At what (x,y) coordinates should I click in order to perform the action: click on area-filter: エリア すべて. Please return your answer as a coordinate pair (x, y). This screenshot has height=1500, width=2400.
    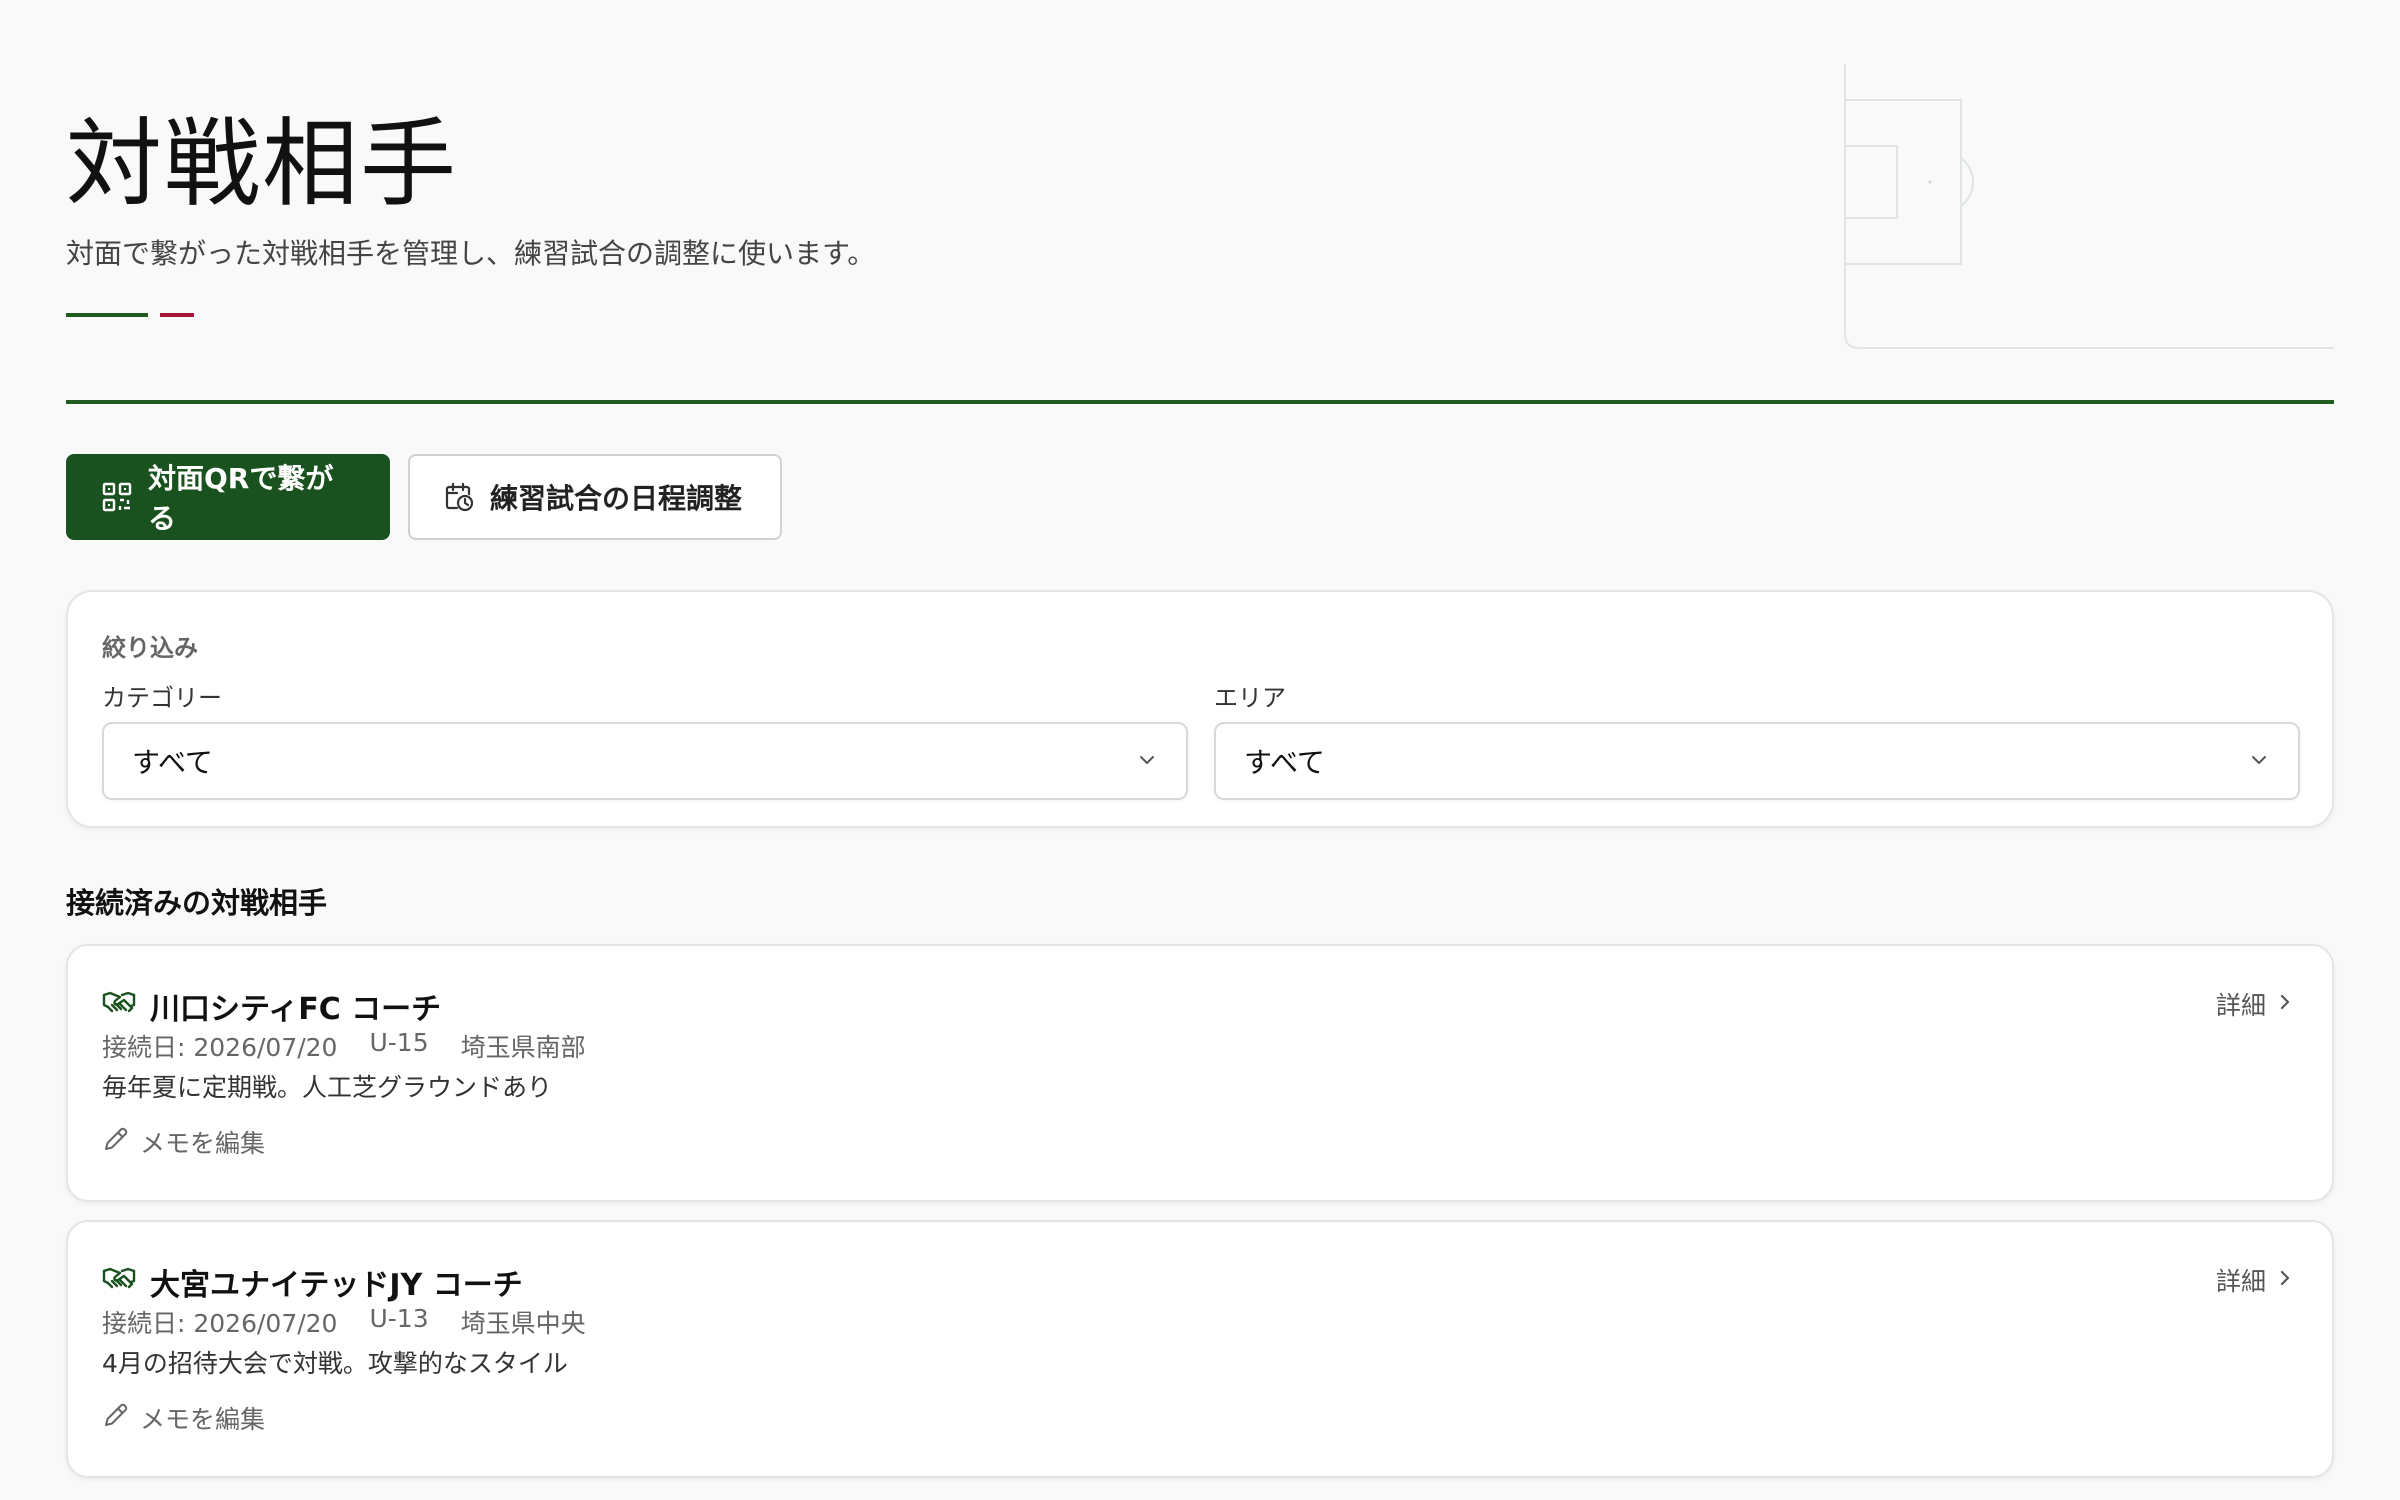
    Looking at the image, I should click on (1757, 739).